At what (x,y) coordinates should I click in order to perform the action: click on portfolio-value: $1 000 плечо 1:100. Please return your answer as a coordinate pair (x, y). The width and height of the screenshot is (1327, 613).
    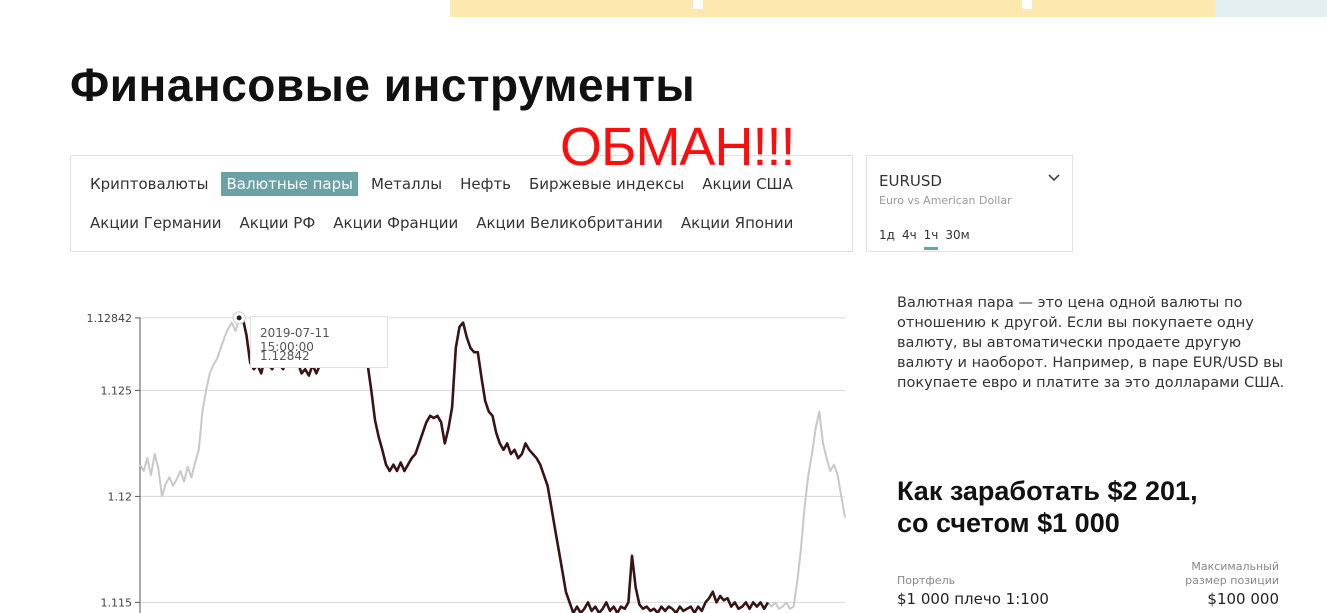
    Looking at the image, I should click on (973, 599).